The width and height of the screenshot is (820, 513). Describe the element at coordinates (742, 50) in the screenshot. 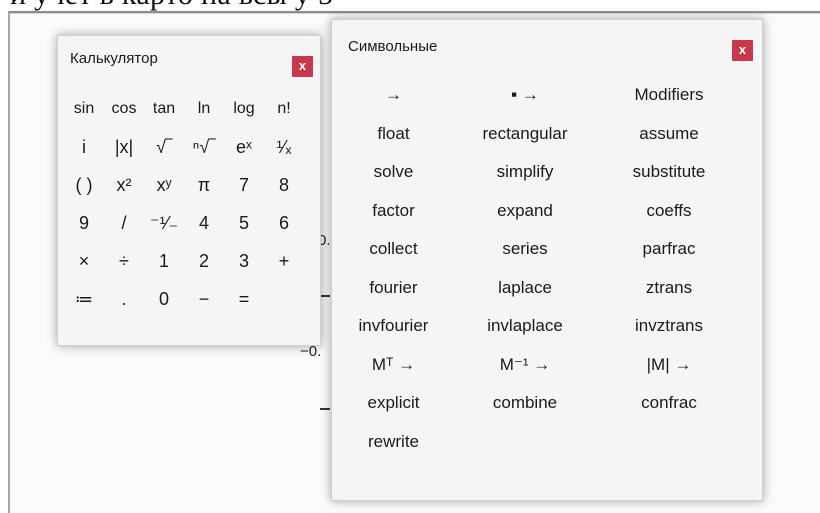

I see `symbolic-close-button: x` at that location.